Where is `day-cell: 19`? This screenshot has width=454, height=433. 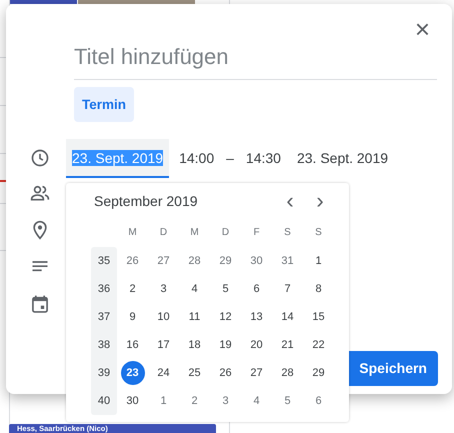
day-cell: 19 is located at coordinates (226, 345).